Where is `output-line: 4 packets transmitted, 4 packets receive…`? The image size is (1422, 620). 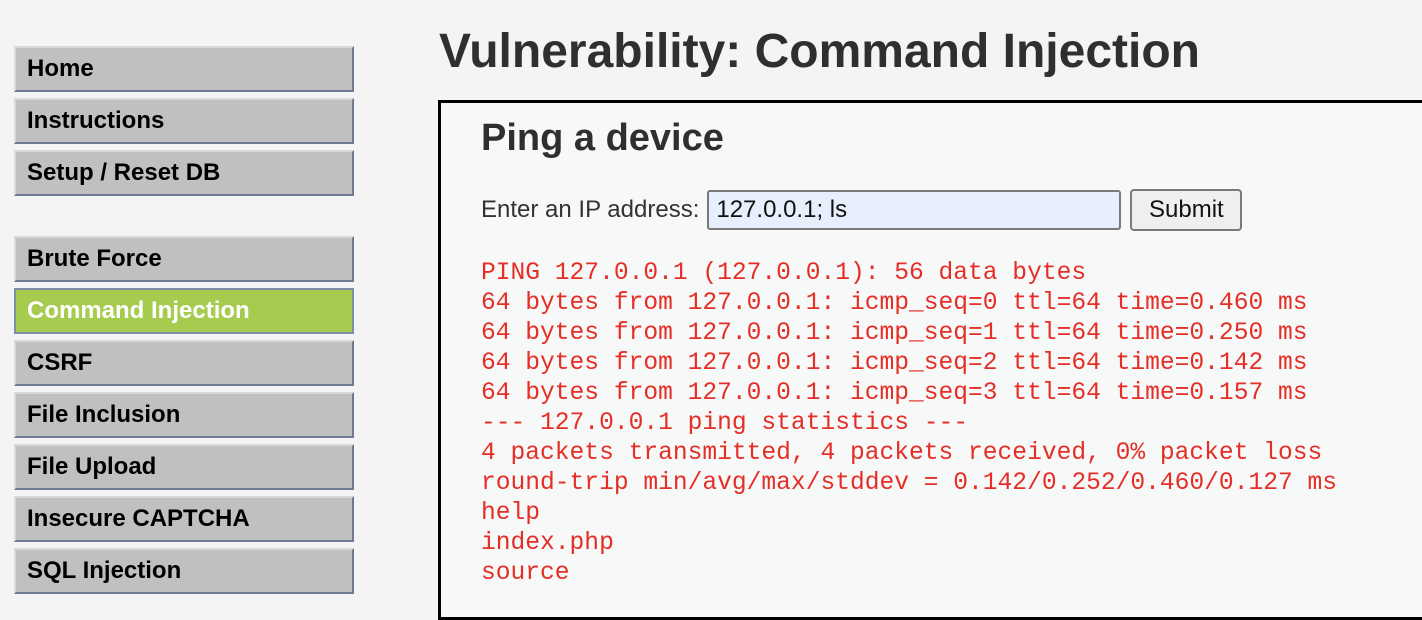 output-line: 4 packets transmitted, 4 packets receive… is located at coordinates (902, 453).